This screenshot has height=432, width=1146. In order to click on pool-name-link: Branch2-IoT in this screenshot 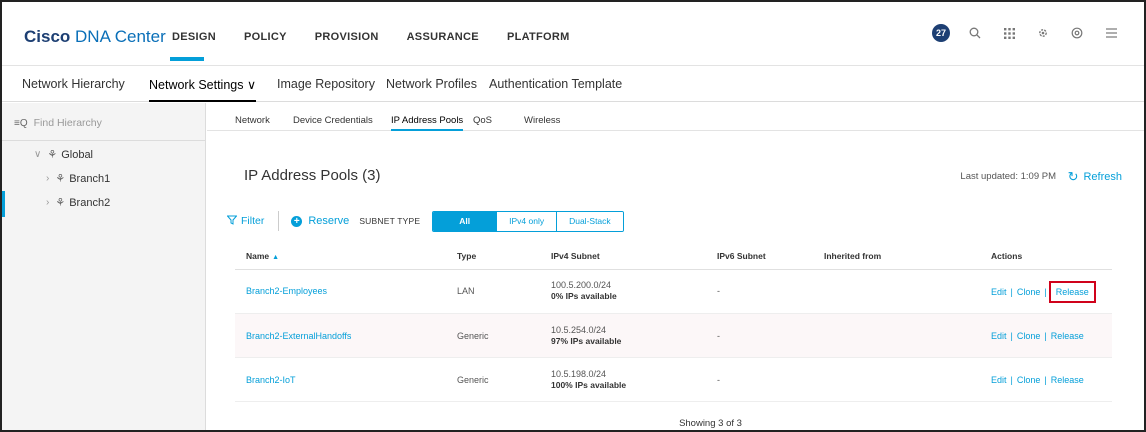, I will do `click(271, 380)`.